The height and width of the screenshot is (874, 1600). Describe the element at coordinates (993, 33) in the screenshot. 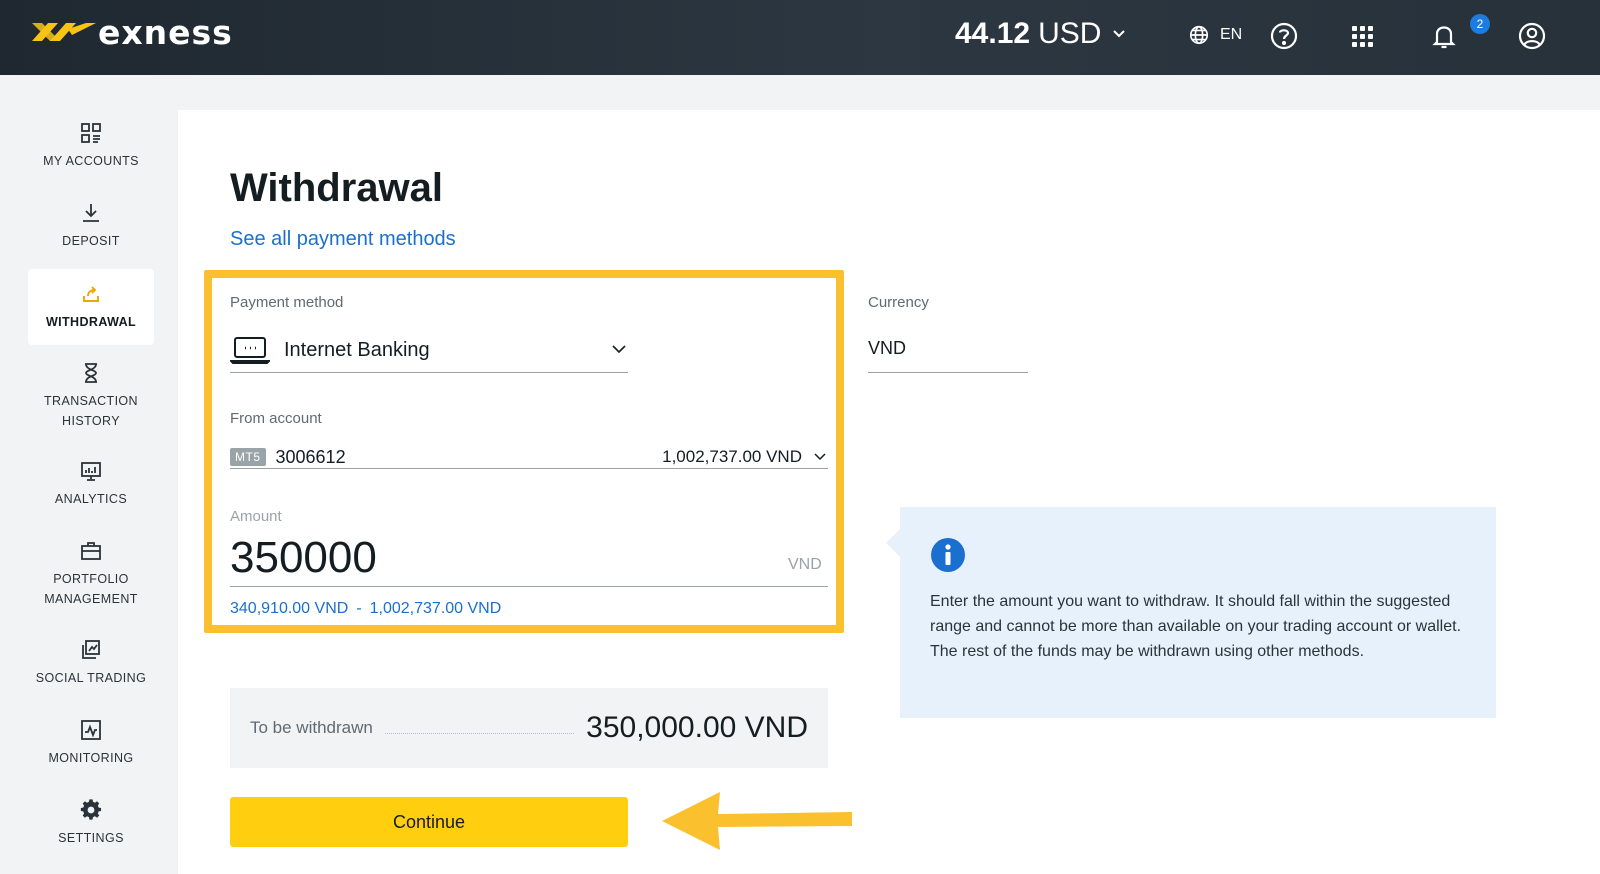

I see `balance-amount: 44.12` at that location.